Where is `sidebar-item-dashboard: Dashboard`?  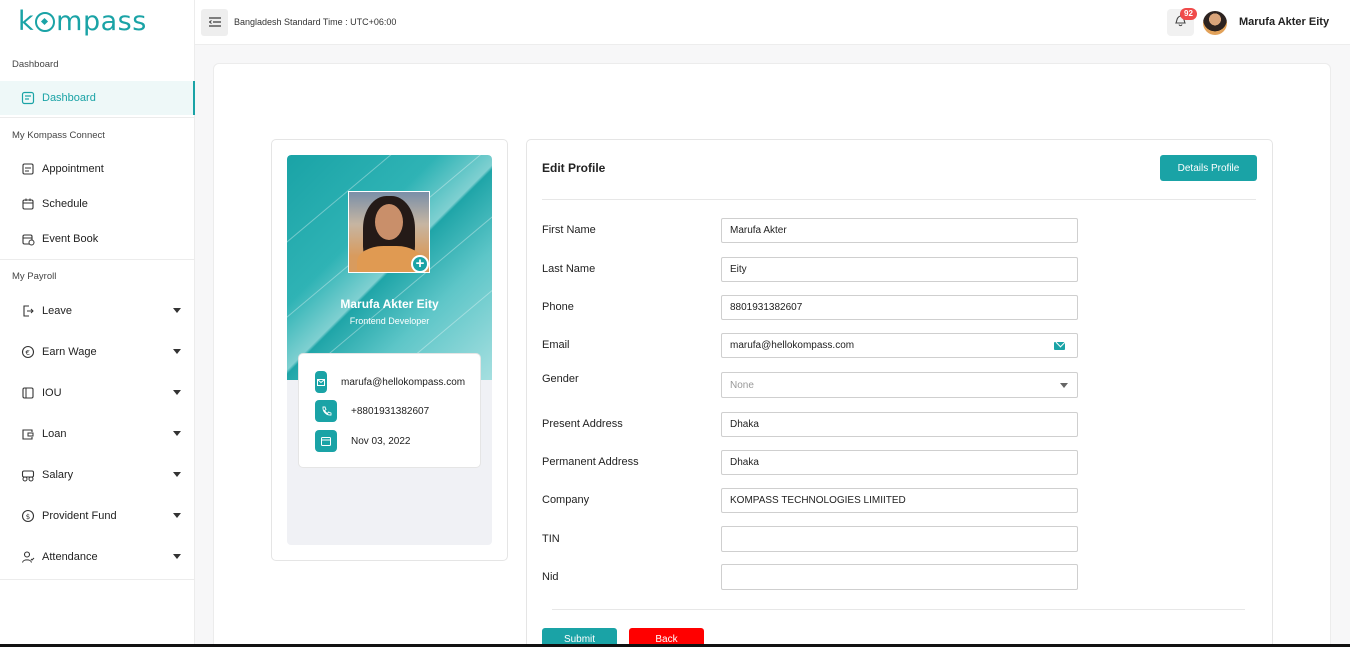
sidebar-item-dashboard: Dashboard is located at coordinates (97, 98).